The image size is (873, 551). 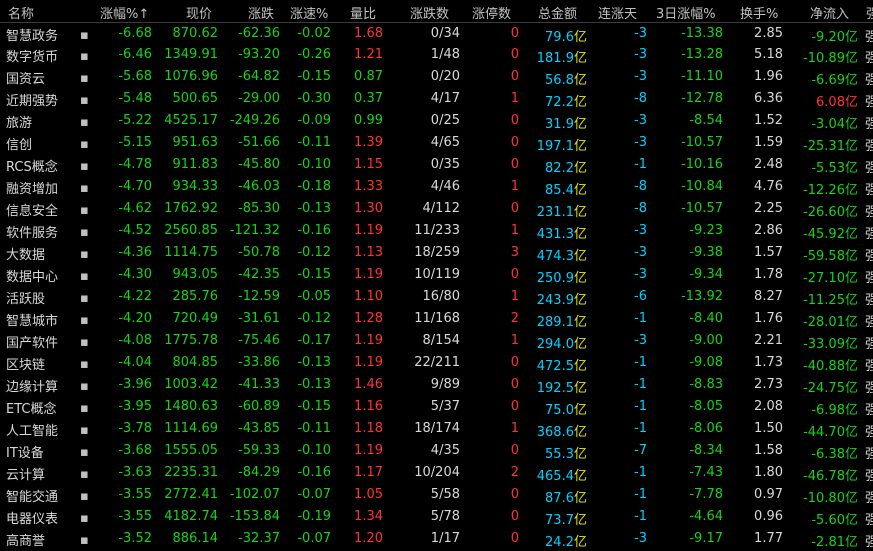 I want to click on col-header-volume-ratio: 量比, so click(x=363, y=12).